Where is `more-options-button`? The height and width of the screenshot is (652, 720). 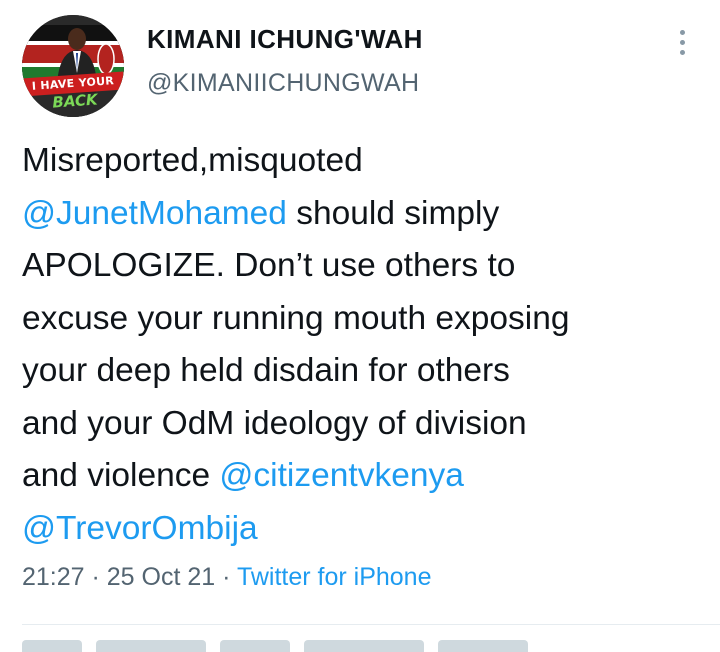 more-options-button is located at coordinates (682, 42).